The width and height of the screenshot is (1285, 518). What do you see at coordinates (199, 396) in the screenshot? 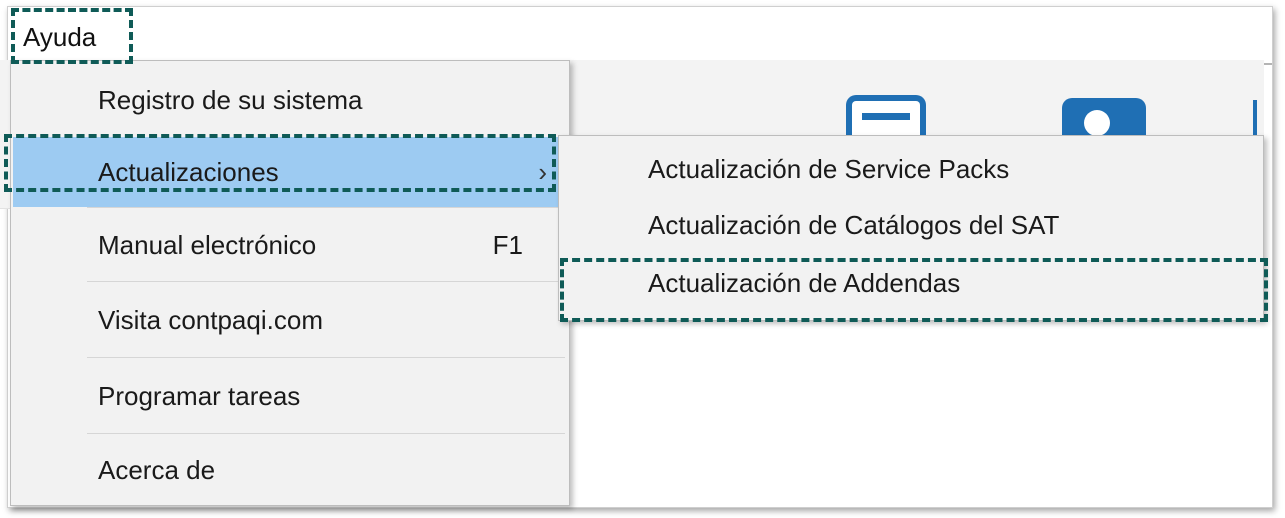
I see `menu-item-label: Programar tareas` at bounding box center [199, 396].